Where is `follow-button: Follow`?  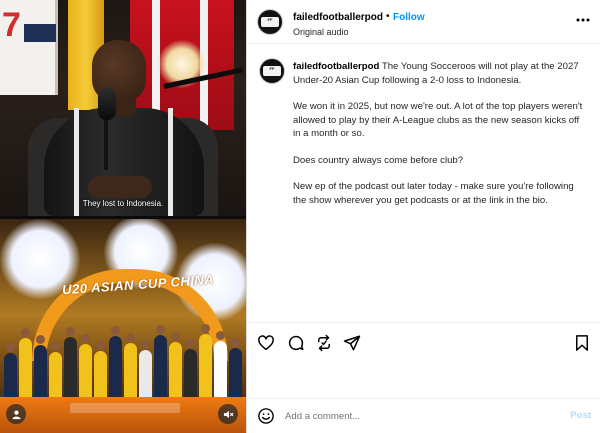 follow-button: Follow is located at coordinates (409, 17).